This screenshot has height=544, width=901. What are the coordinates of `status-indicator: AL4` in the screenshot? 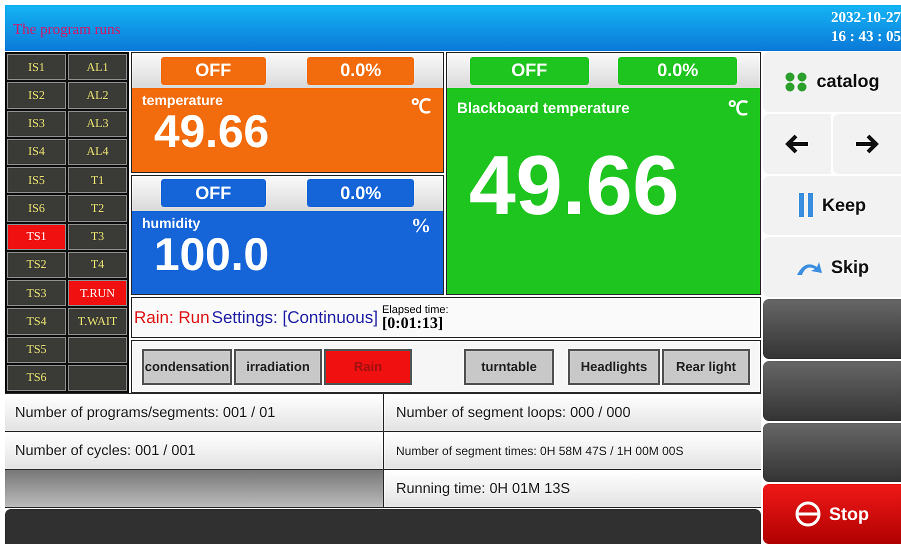 It's located at (97, 151).